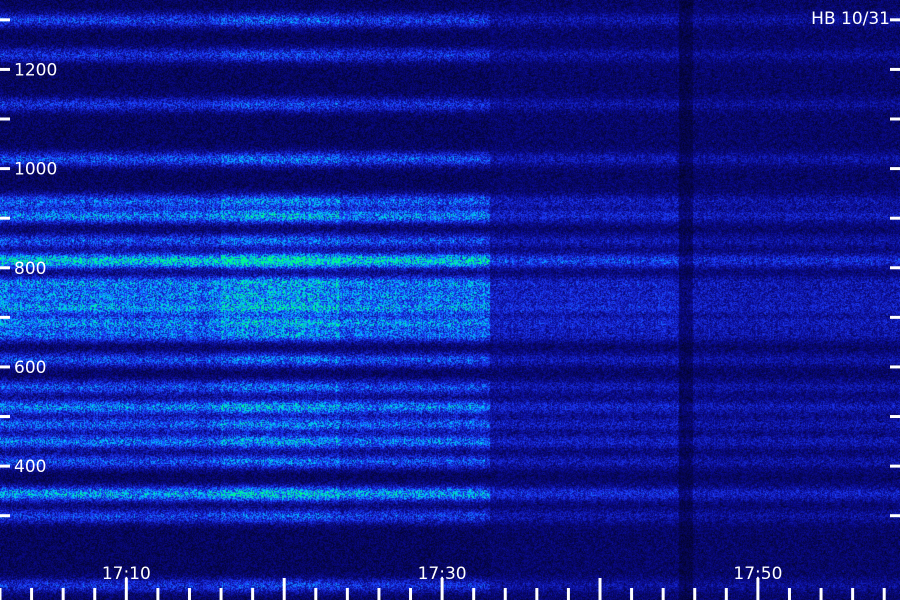 Image resolution: width=900 pixels, height=600 pixels. What do you see at coordinates (30, 269) in the screenshot?
I see `y-tick-label: 800` at bounding box center [30, 269].